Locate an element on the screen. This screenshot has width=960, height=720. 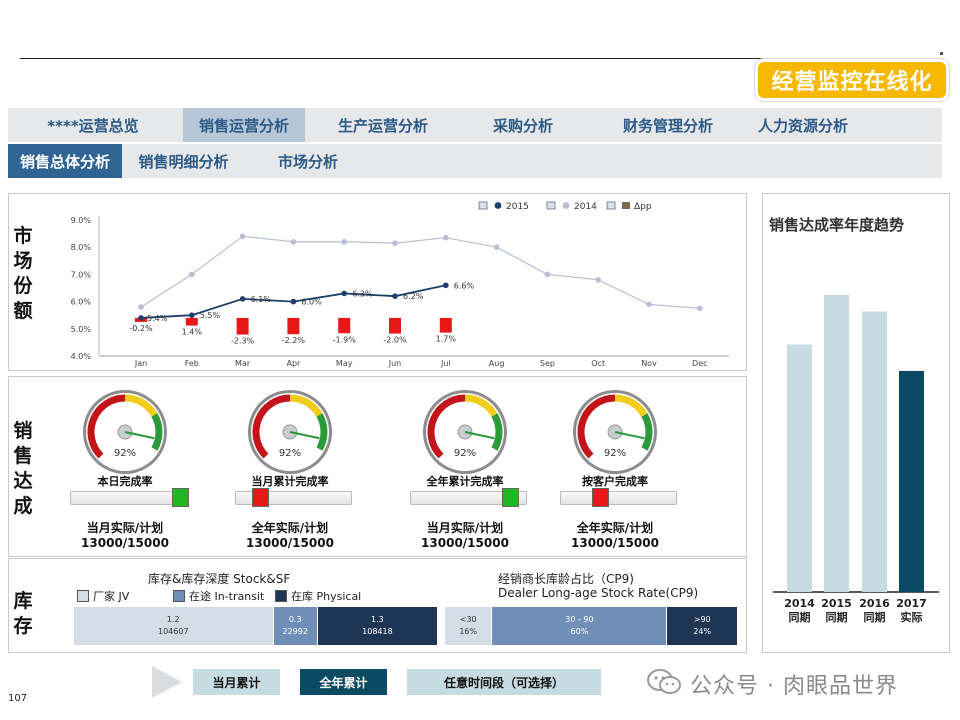
segment-bottom-value: 60% is located at coordinates (579, 631).